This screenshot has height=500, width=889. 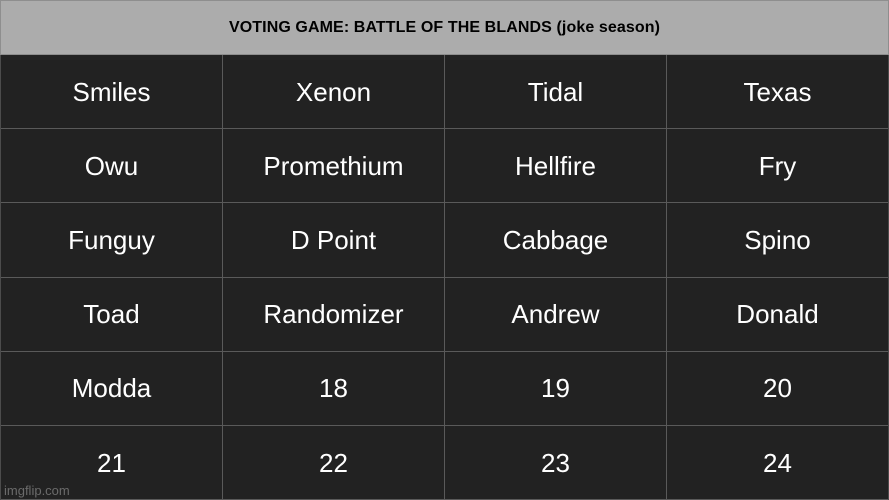 I want to click on grid-cell: Donald, so click(x=777, y=314).